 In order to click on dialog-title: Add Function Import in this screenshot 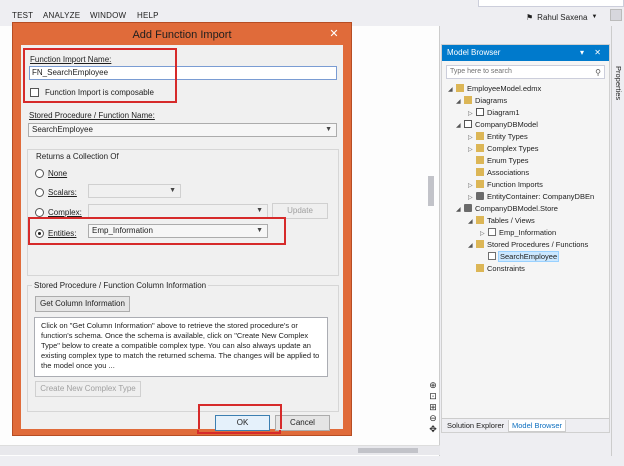, I will do `click(182, 35)`.